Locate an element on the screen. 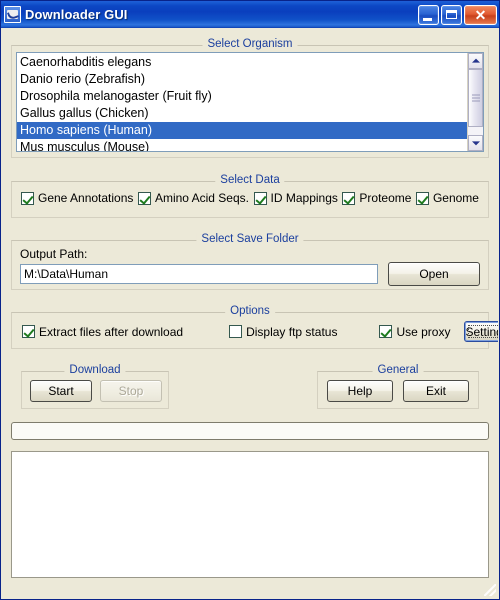 This screenshot has height=600, width=500. checkbox-amino-acid-seqs: Amino Acid Seqs. is located at coordinates (193, 198).